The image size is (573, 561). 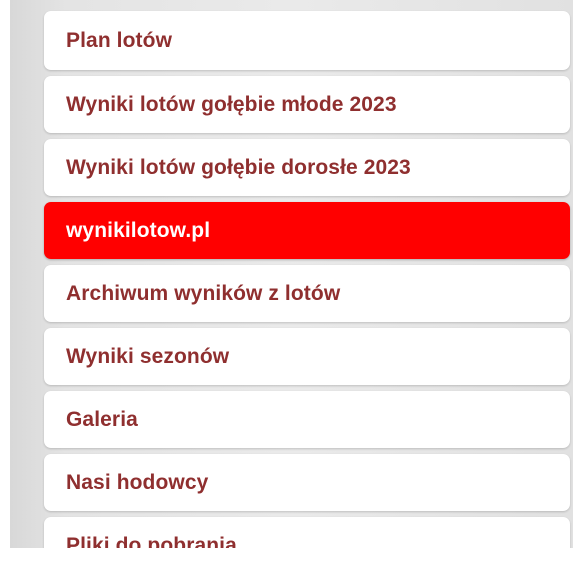 I want to click on menu-item-nasi-hodowcy: Nasi hodowcy, so click(x=307, y=482).